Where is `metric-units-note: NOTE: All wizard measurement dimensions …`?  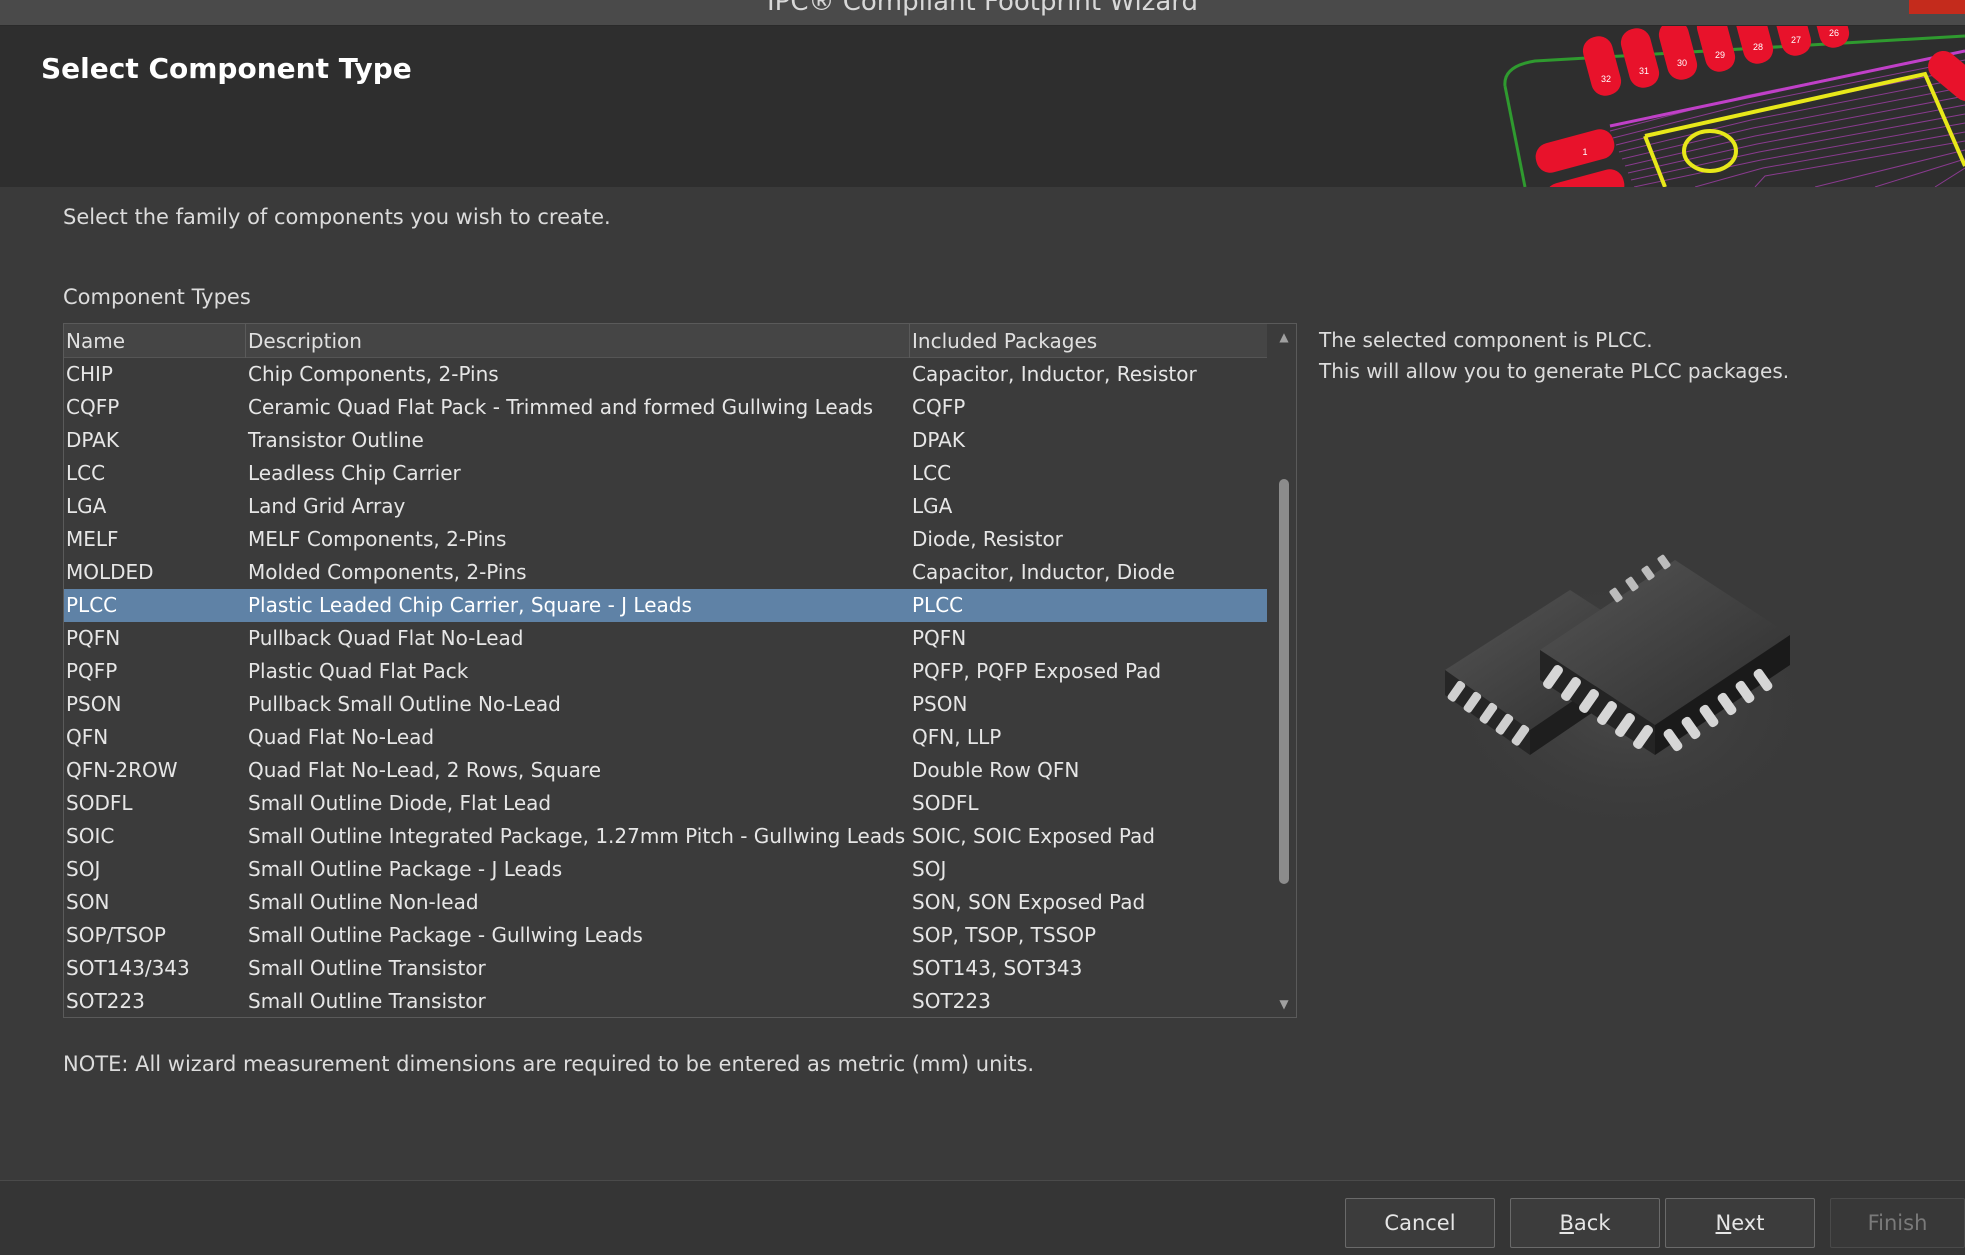 metric-units-note: NOTE: All wizard measurement dimensions … is located at coordinates (549, 1064).